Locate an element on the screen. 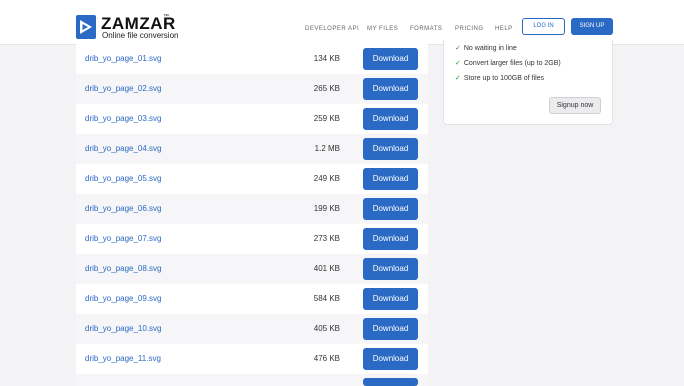 This screenshot has height=386, width=684. file-size: 134 KB is located at coordinates (326, 58).